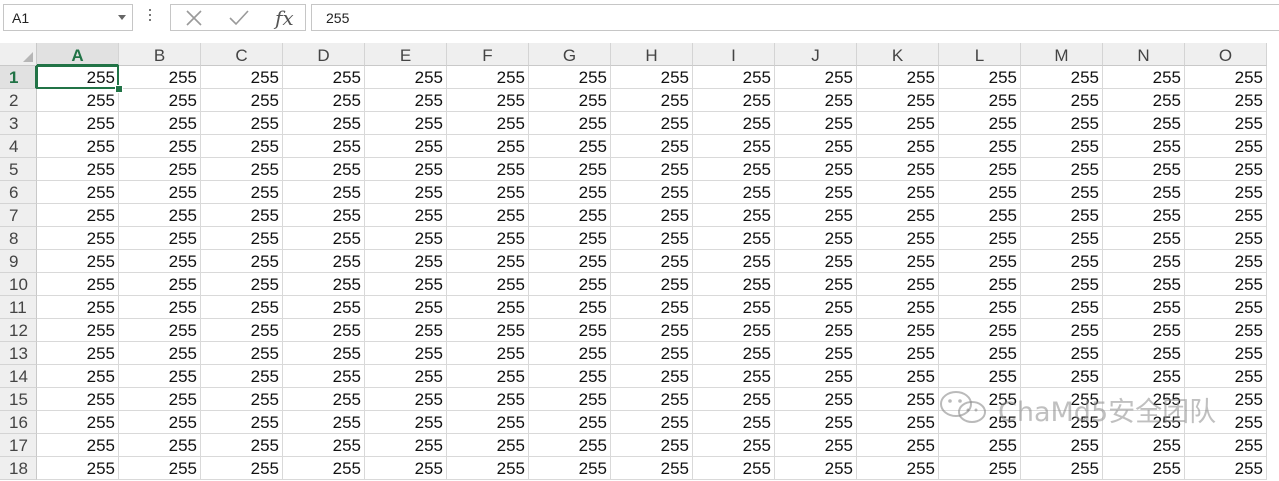 The image size is (1279, 481). What do you see at coordinates (1144, 169) in the screenshot?
I see `cell-n5: 255` at bounding box center [1144, 169].